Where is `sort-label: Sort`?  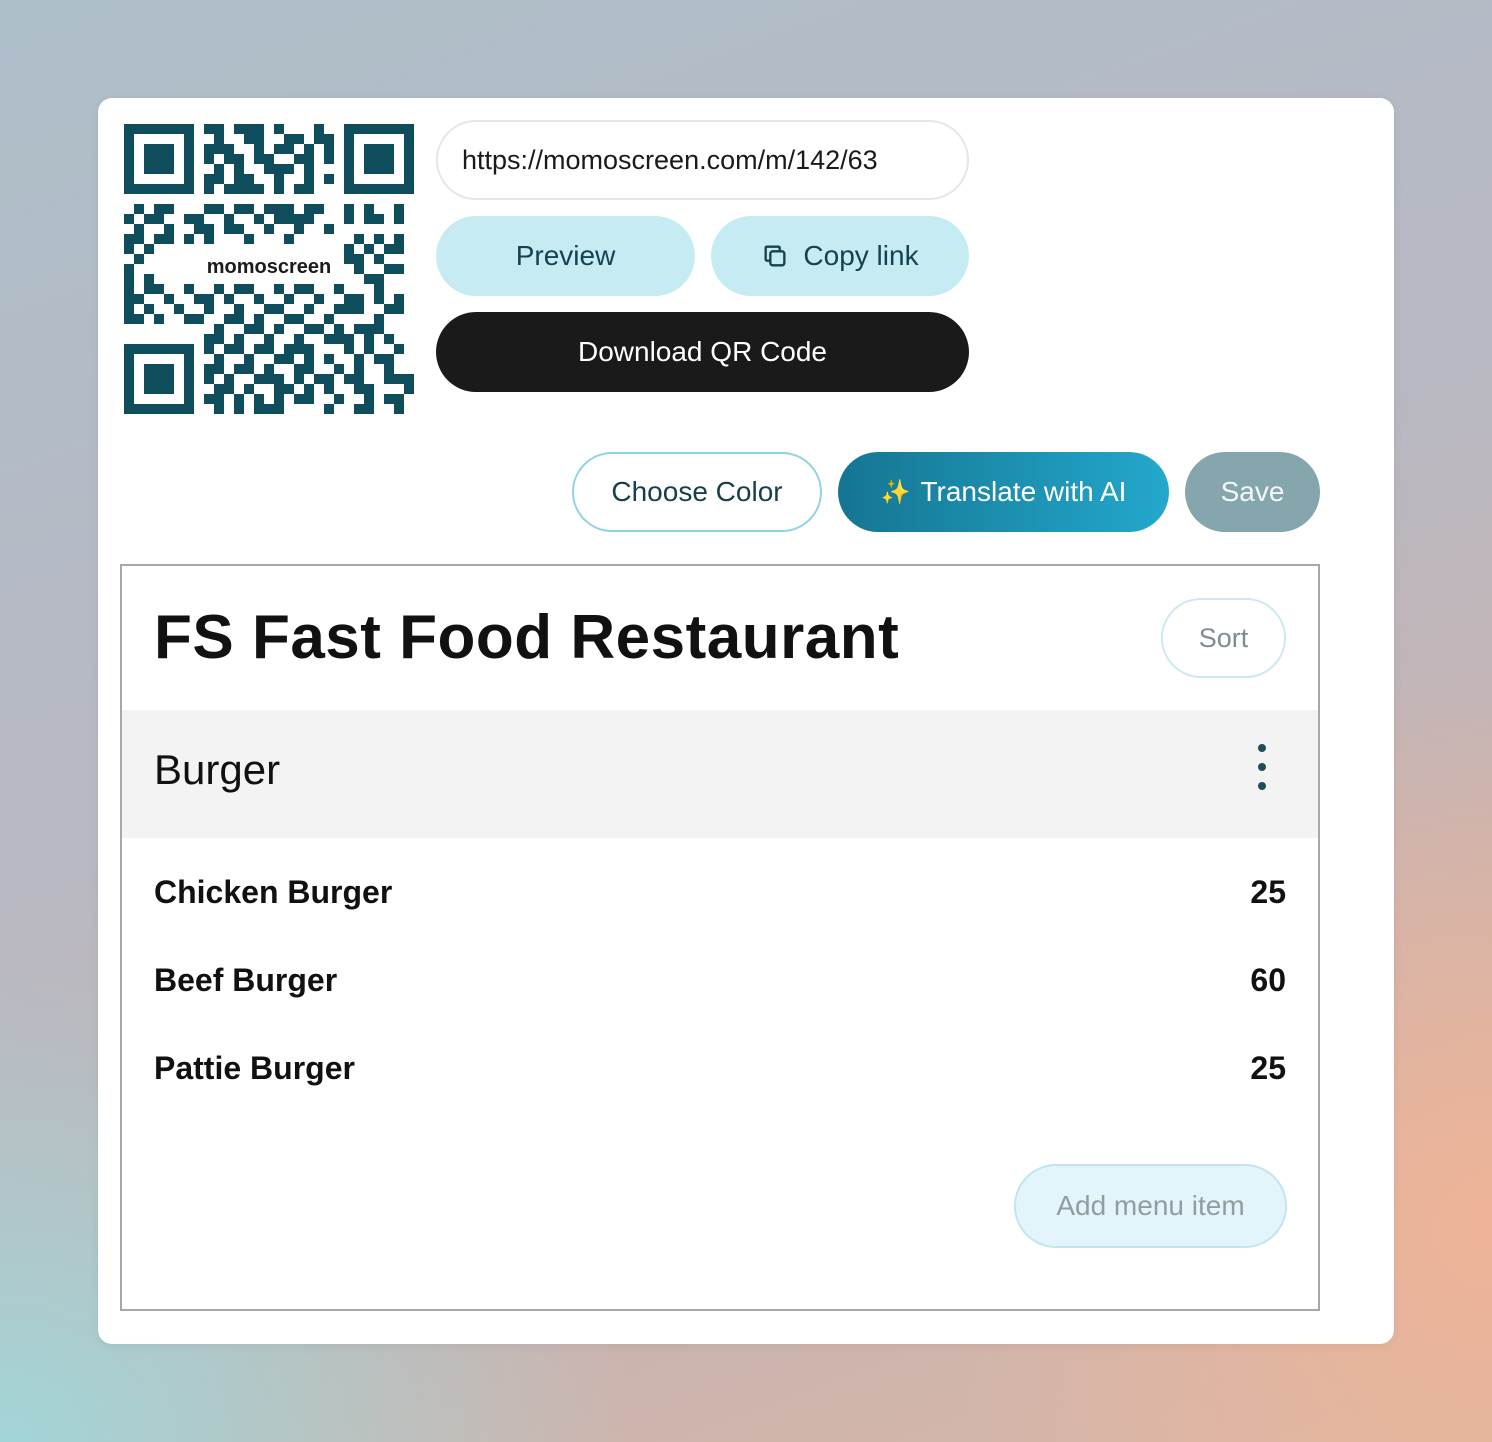 sort-label: Sort is located at coordinates (1223, 637).